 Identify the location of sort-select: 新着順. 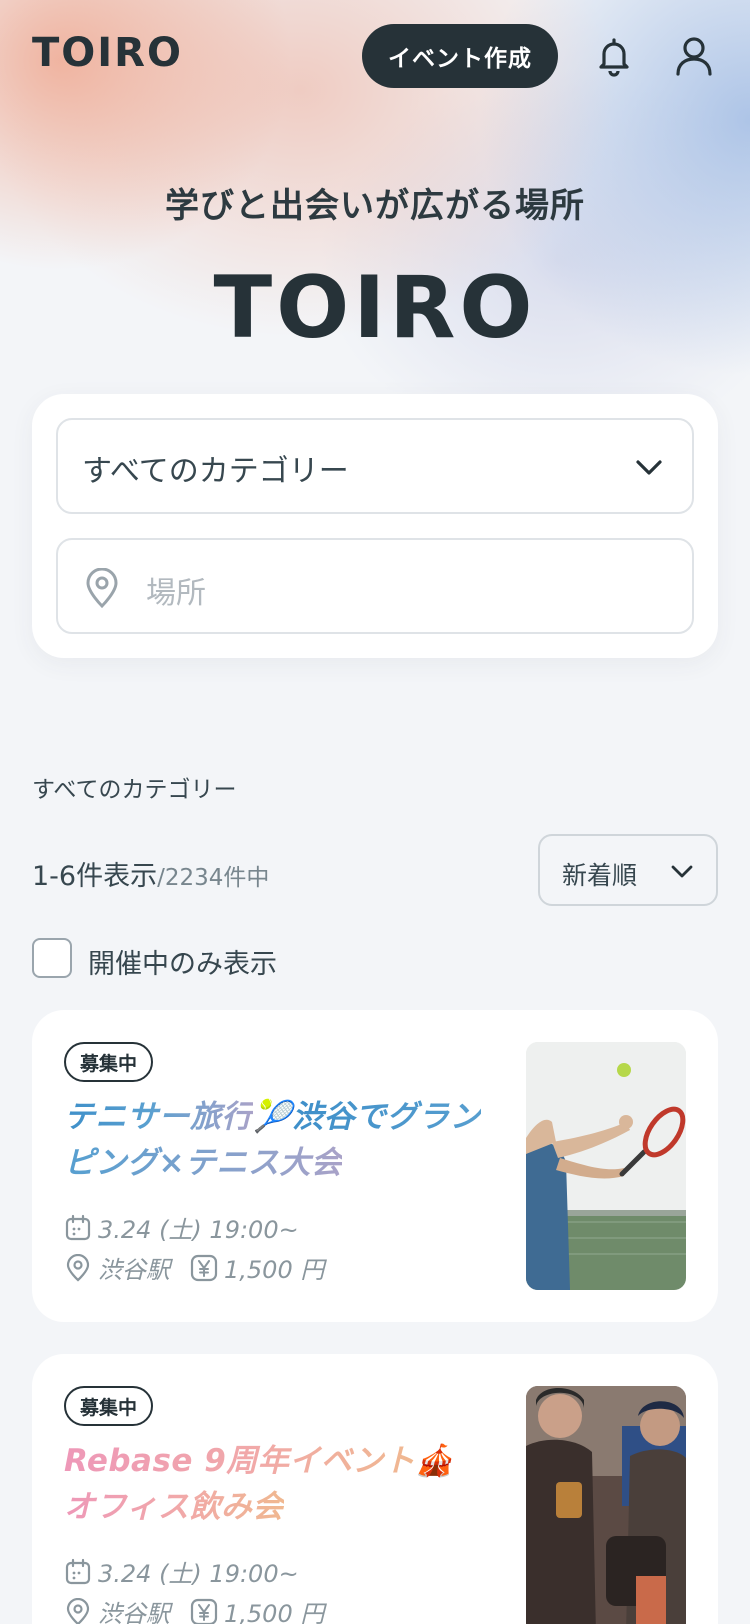
(628, 870).